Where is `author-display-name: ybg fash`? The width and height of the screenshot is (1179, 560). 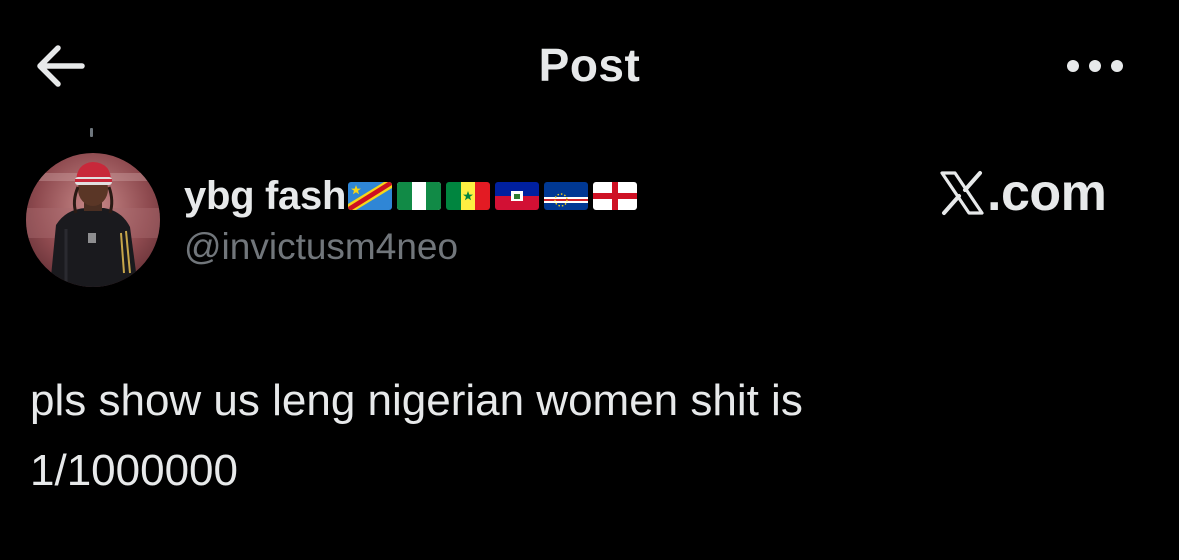 author-display-name: ybg fash is located at coordinates (265, 195).